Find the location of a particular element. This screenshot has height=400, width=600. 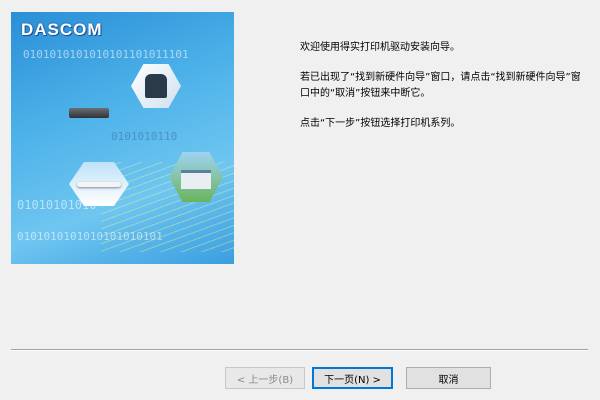

cancel-button: 取消 is located at coordinates (448, 378).